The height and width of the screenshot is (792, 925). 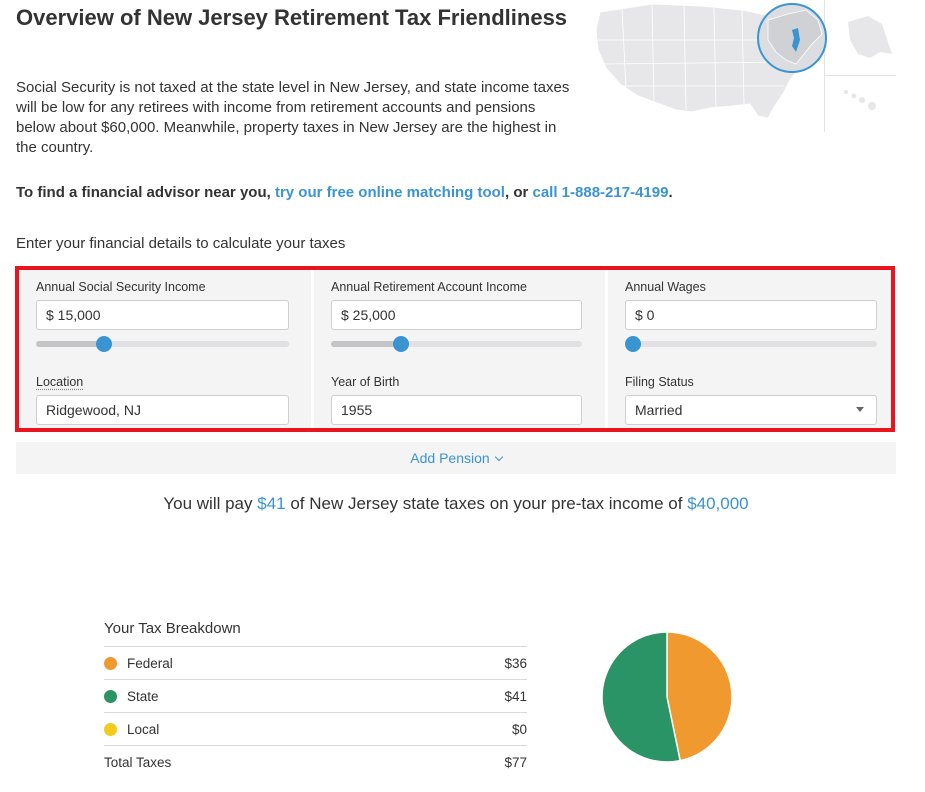 What do you see at coordinates (150, 663) in the screenshot?
I see `breakdown-label: Federal` at bounding box center [150, 663].